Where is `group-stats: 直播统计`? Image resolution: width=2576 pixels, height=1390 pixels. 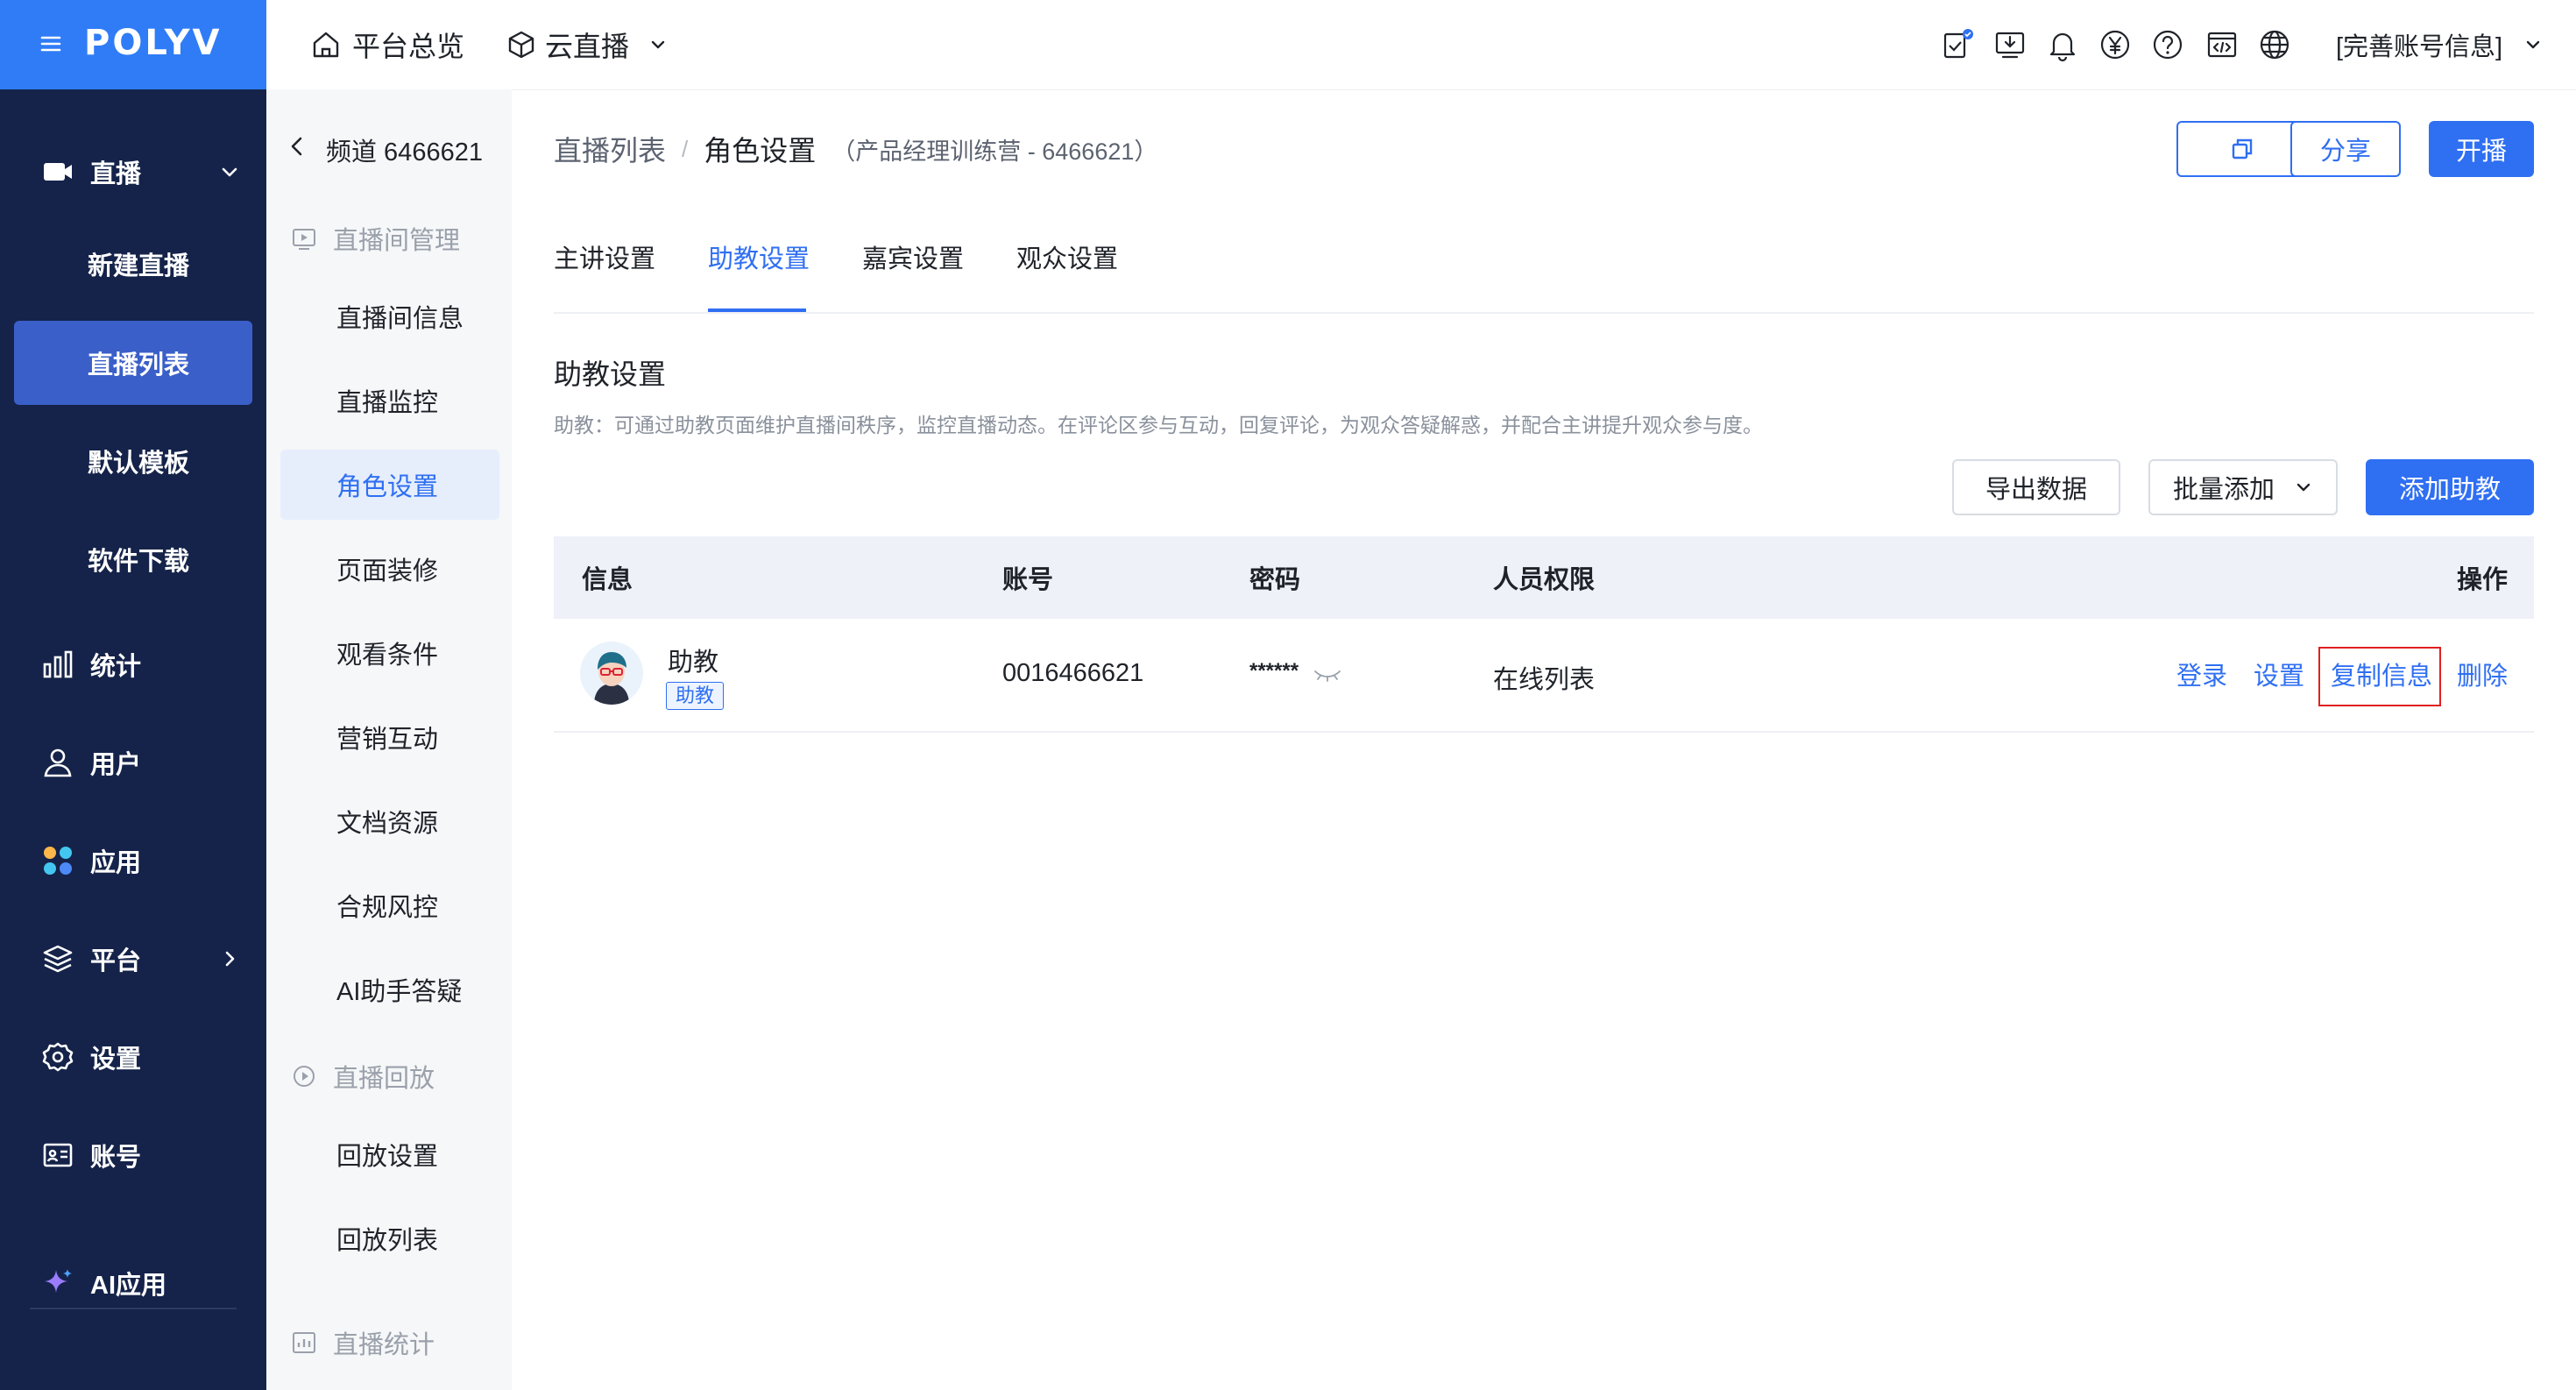
group-stats: 直播统计 is located at coordinates (363, 1342).